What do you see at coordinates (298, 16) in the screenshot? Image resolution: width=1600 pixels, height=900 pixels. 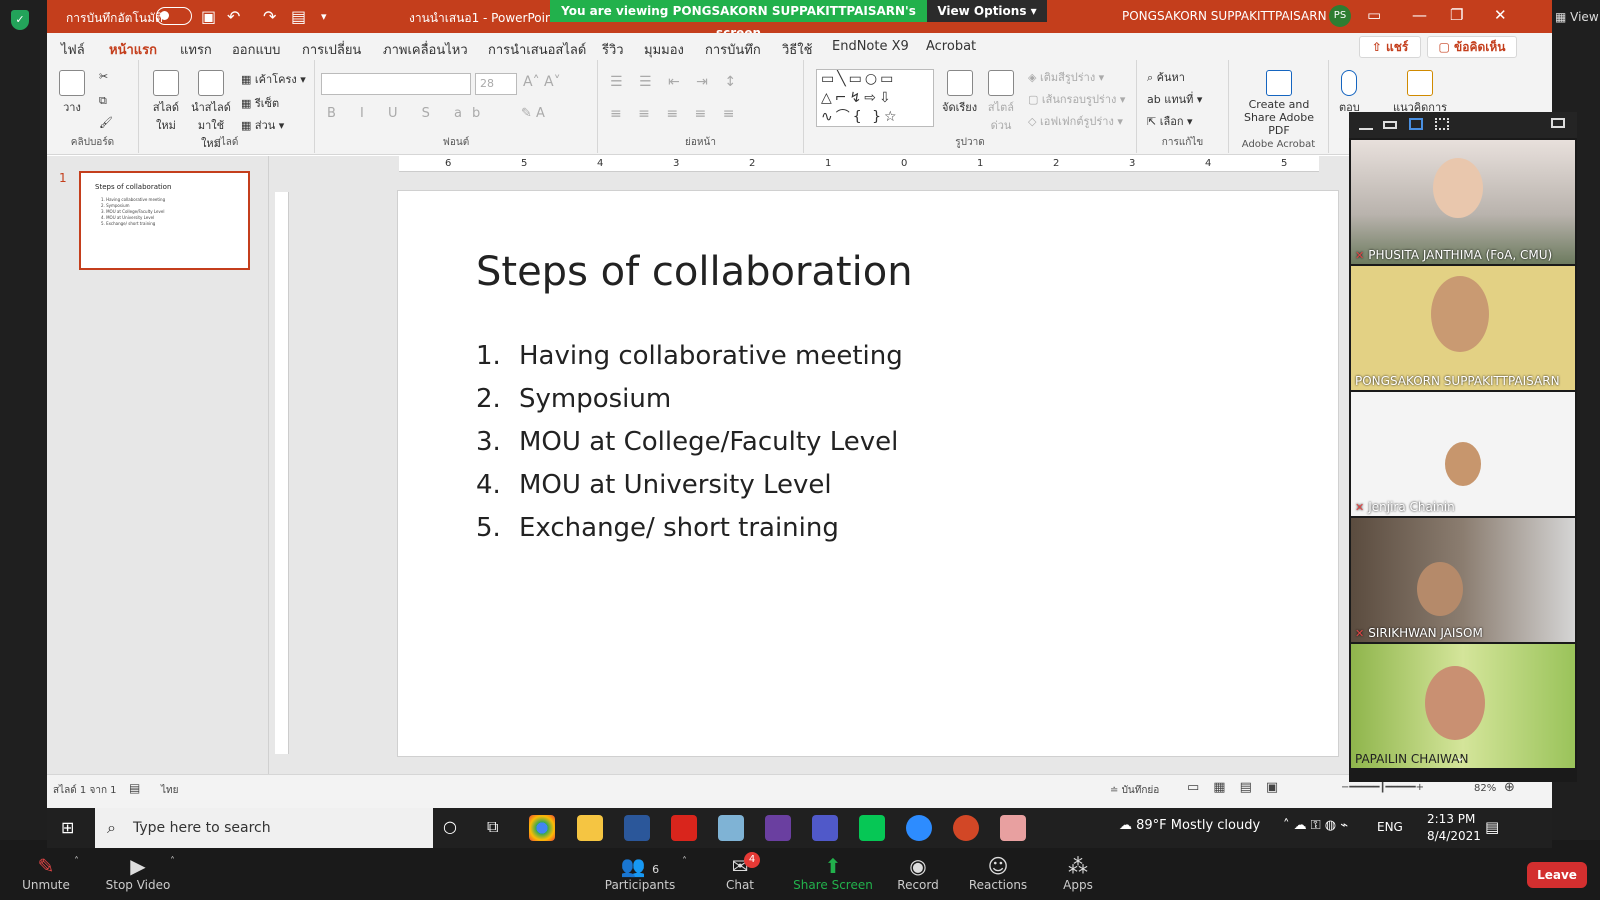 I see `present-icon: ▤` at bounding box center [298, 16].